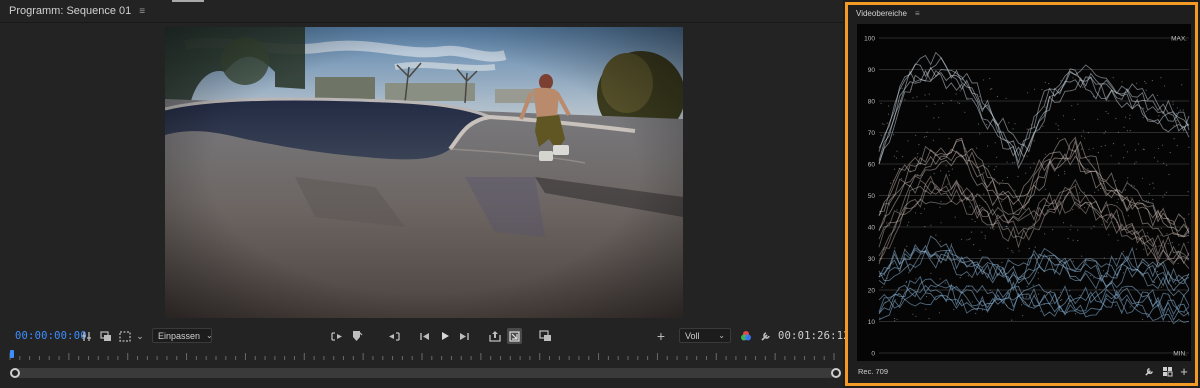 This screenshot has height=388, width=1200. I want to click on add-marker-icon, so click(357, 336).